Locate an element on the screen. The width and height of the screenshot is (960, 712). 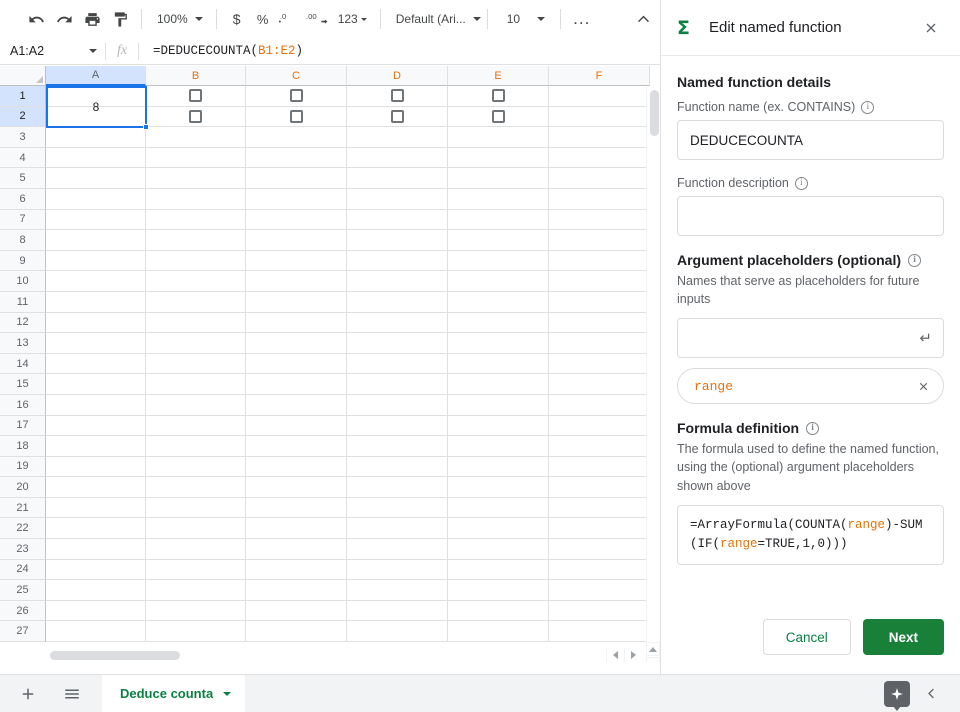
cell-E11 is located at coordinates (498, 302).